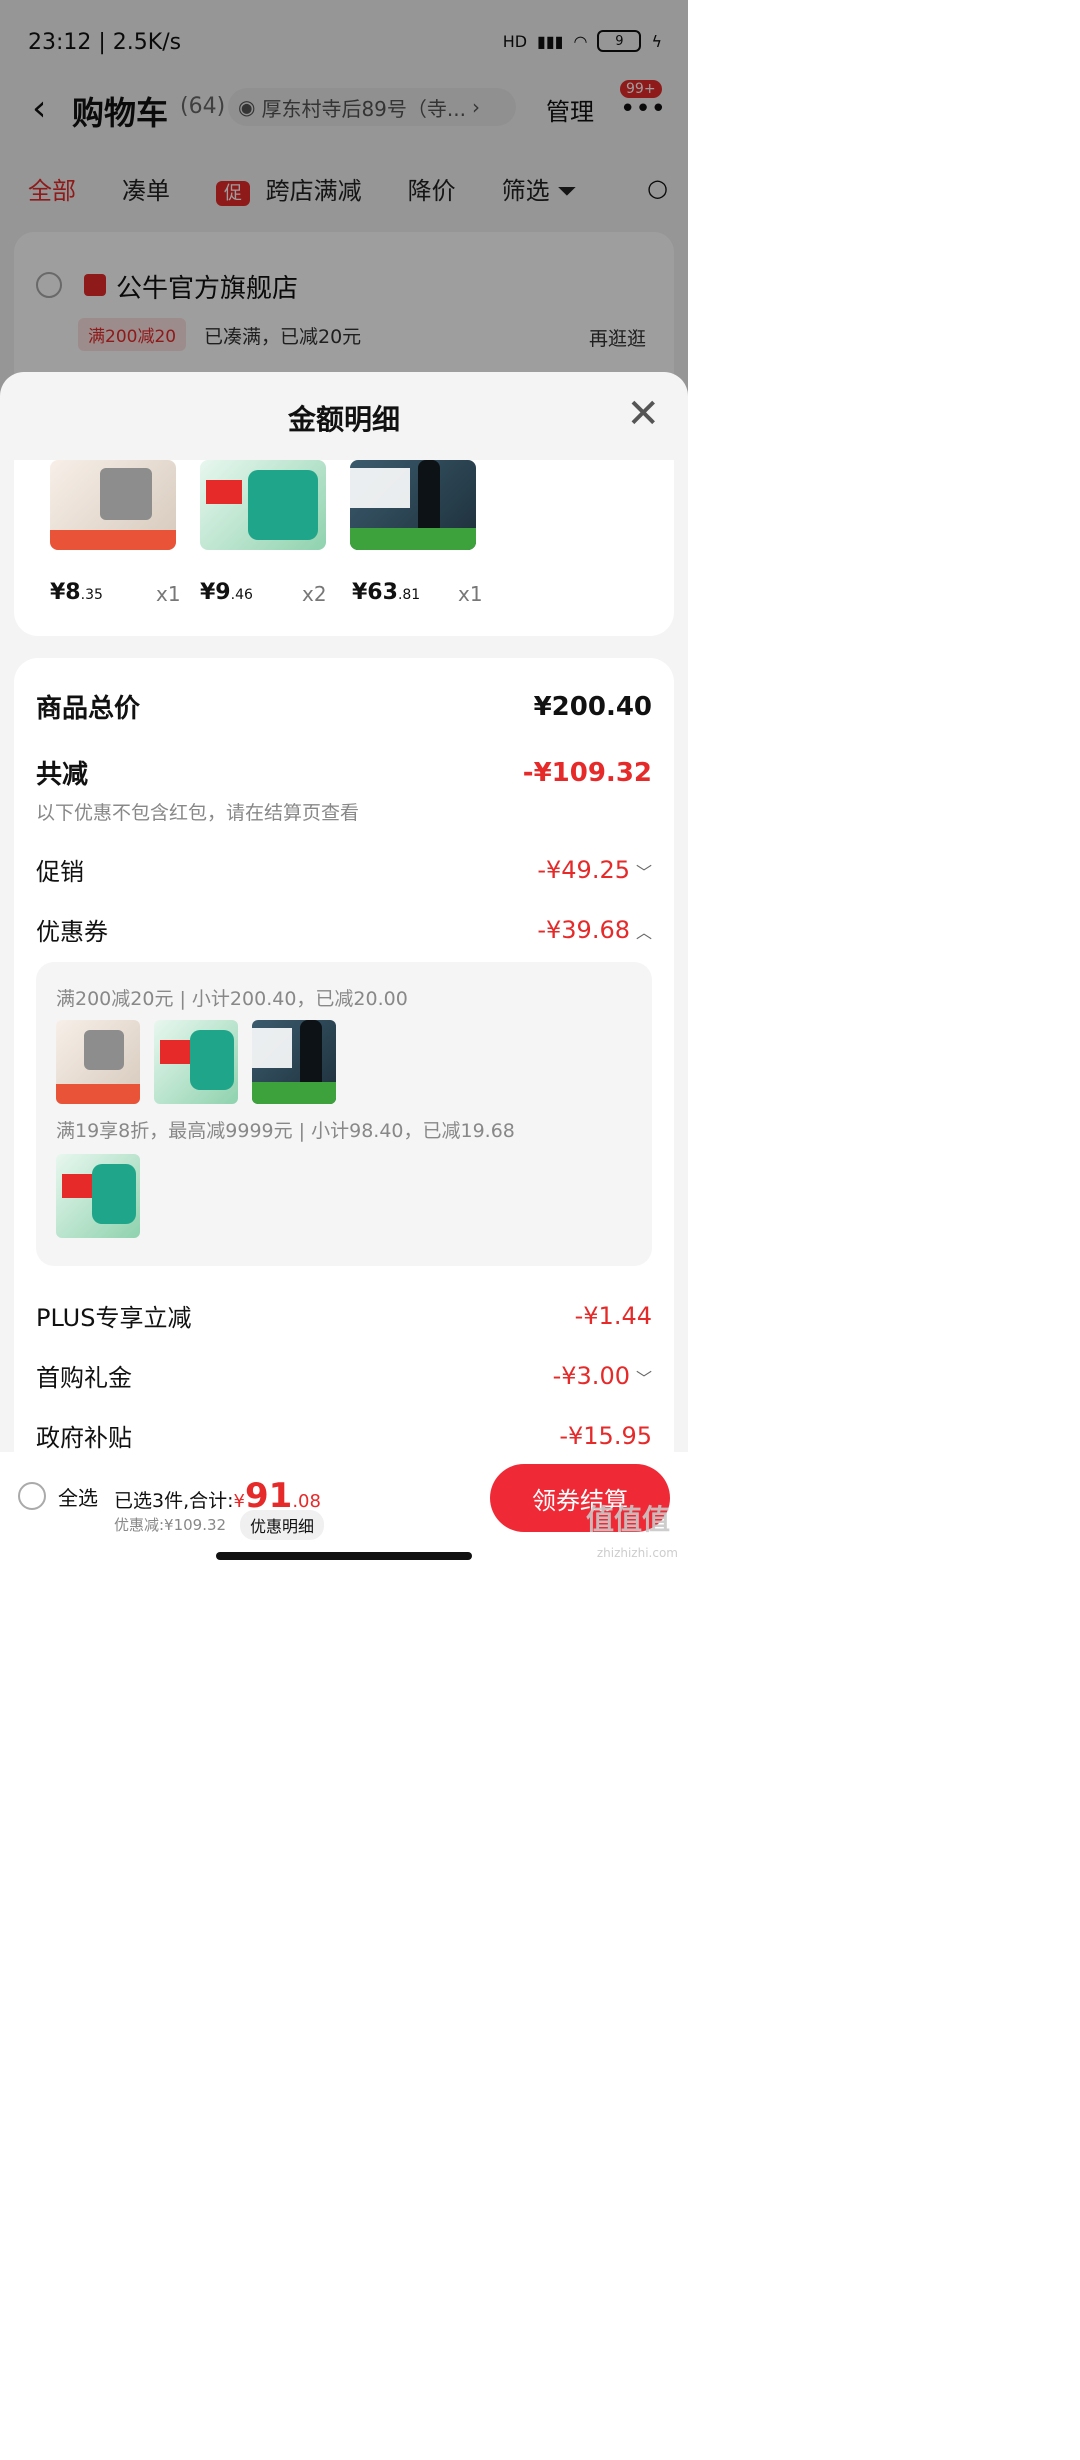 The image size is (1080, 2460). What do you see at coordinates (344, 1556) in the screenshot?
I see `home-indicator` at bounding box center [344, 1556].